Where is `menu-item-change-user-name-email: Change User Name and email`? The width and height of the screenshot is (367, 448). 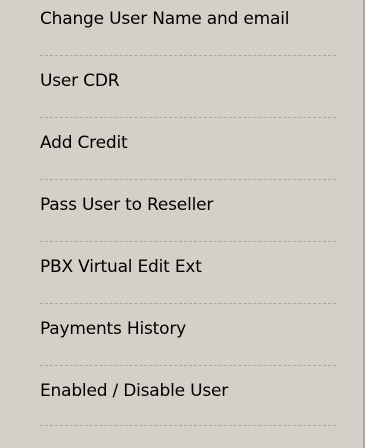
menu-item-change-user-name-email: Change User Name and email is located at coordinates (181, 28).